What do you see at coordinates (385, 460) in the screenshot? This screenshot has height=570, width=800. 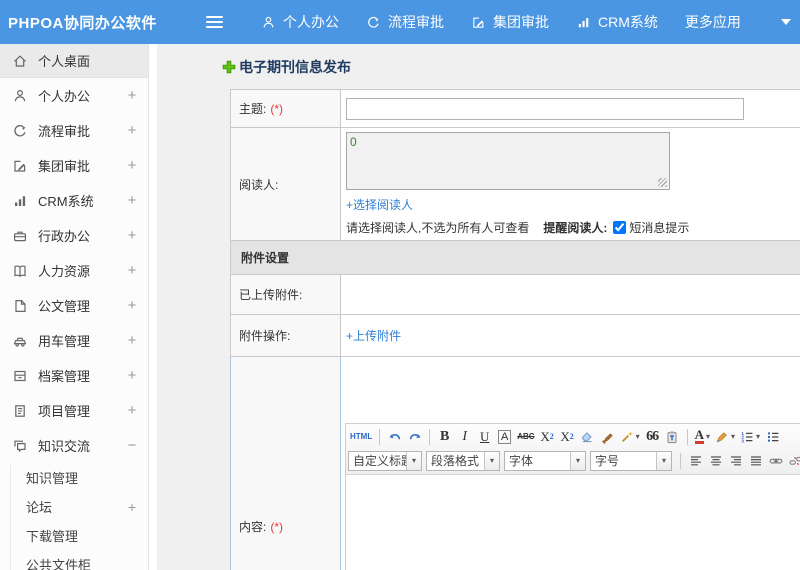 I see `heading-select: 自定义标题▾` at bounding box center [385, 460].